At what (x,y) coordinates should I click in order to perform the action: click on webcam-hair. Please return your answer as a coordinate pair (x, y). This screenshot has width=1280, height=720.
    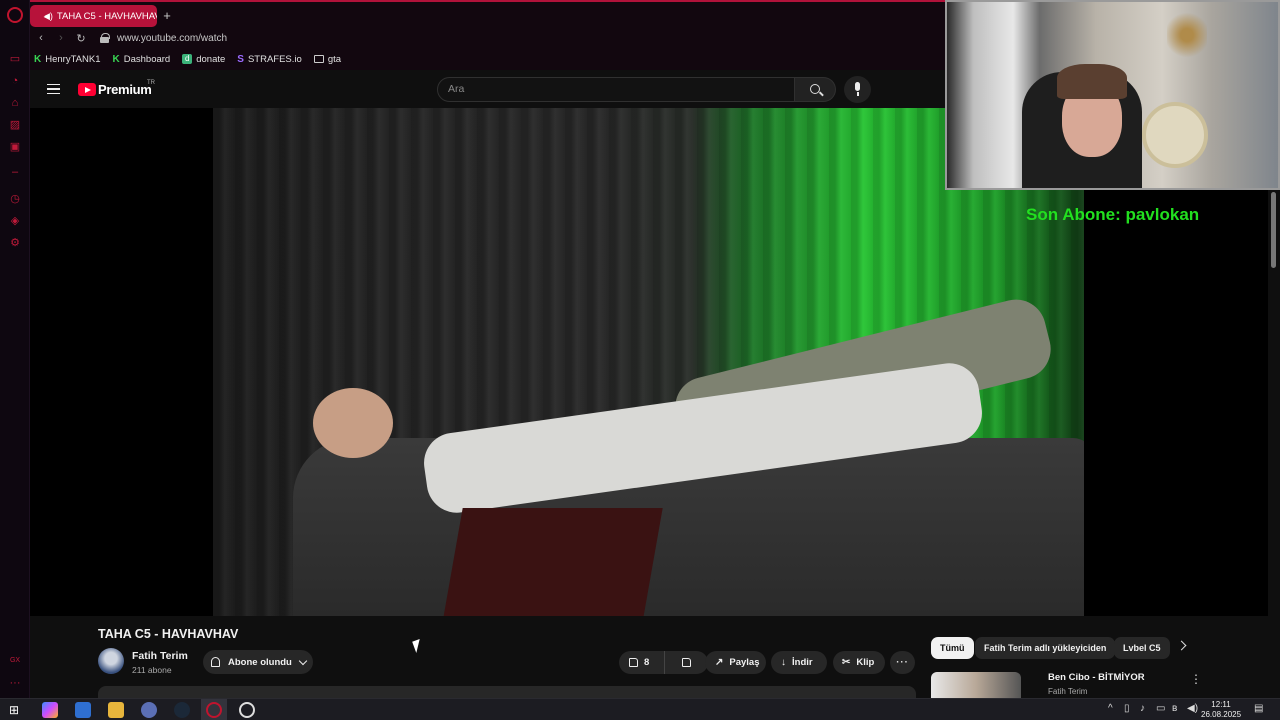
    Looking at the image, I should click on (1092, 81).